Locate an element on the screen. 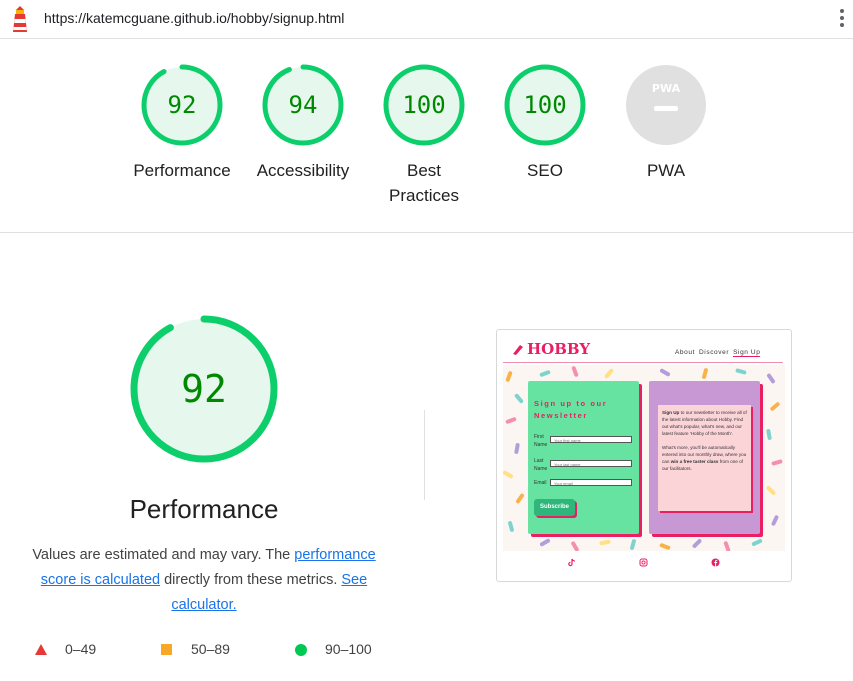 Image resolution: width=853 pixels, height=681 pixels. pwa-badge: PWA is located at coordinates (666, 88).